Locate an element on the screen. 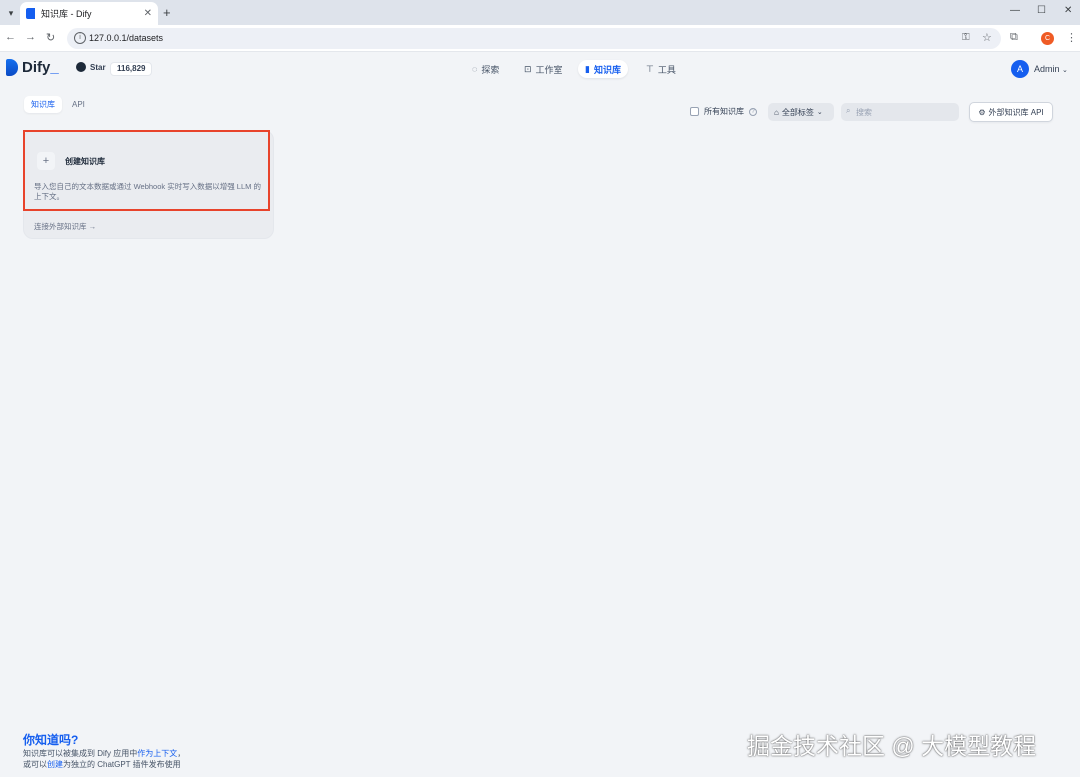 Image resolution: width=1080 pixels, height=777 pixels. tip-context-link: 作为上下文 is located at coordinates (157, 753).